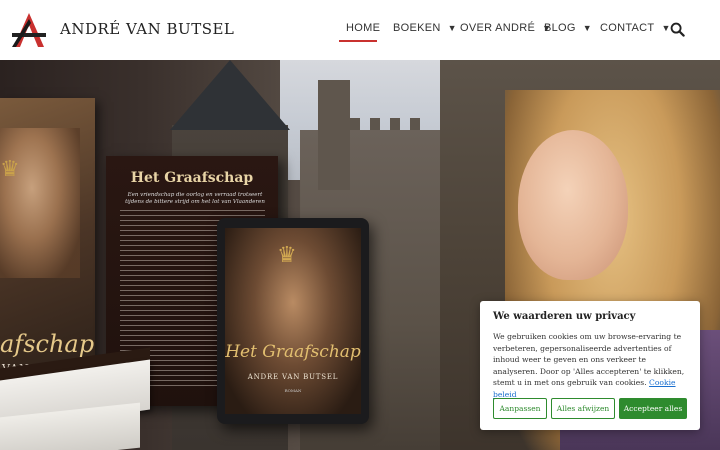  I want to click on site-title: ANDRÉ VAN BUTSEL, so click(147, 29).